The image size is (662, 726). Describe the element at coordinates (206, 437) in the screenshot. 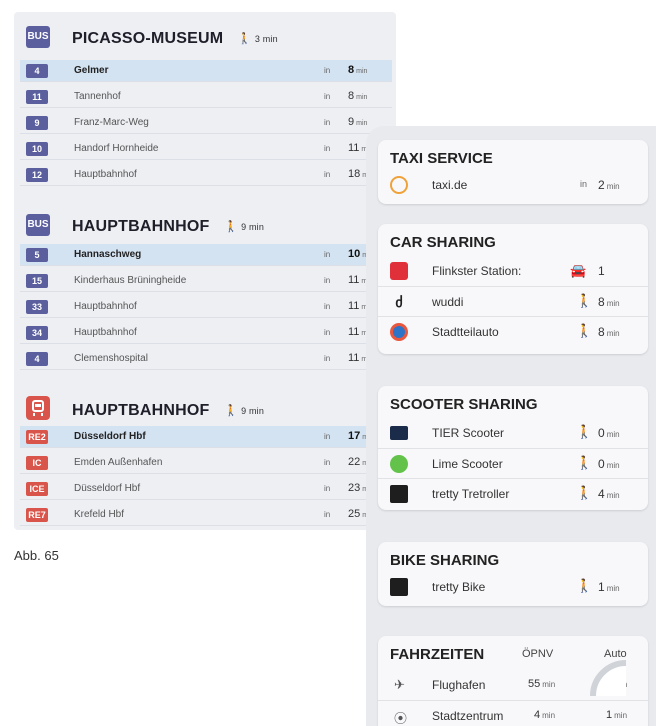

I see `departure-row: RE2 Düsseldorf Hbf in 17mi` at that location.